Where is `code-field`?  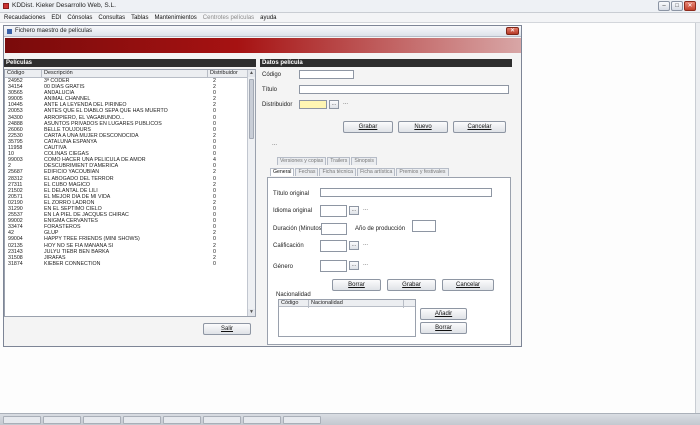
code-field is located at coordinates (326, 74).